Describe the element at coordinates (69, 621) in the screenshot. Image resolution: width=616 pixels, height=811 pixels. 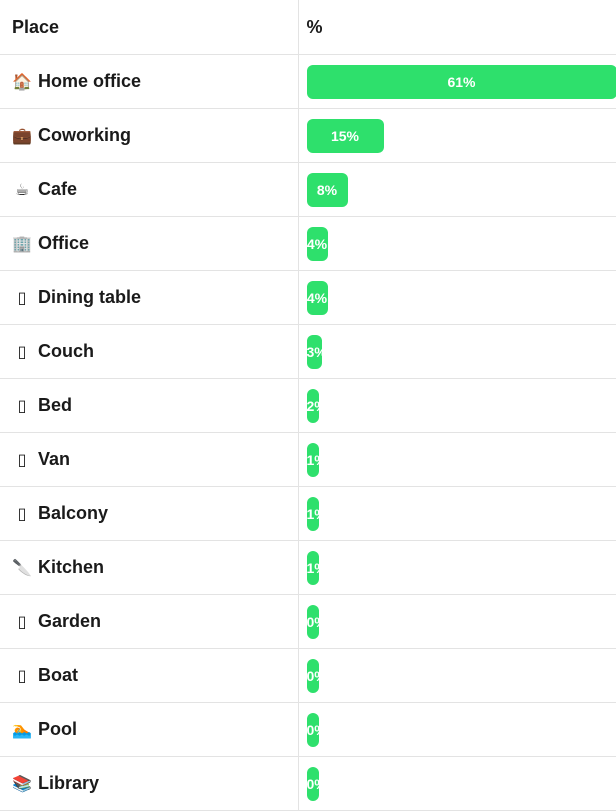
I see `place-label: Garden` at that location.